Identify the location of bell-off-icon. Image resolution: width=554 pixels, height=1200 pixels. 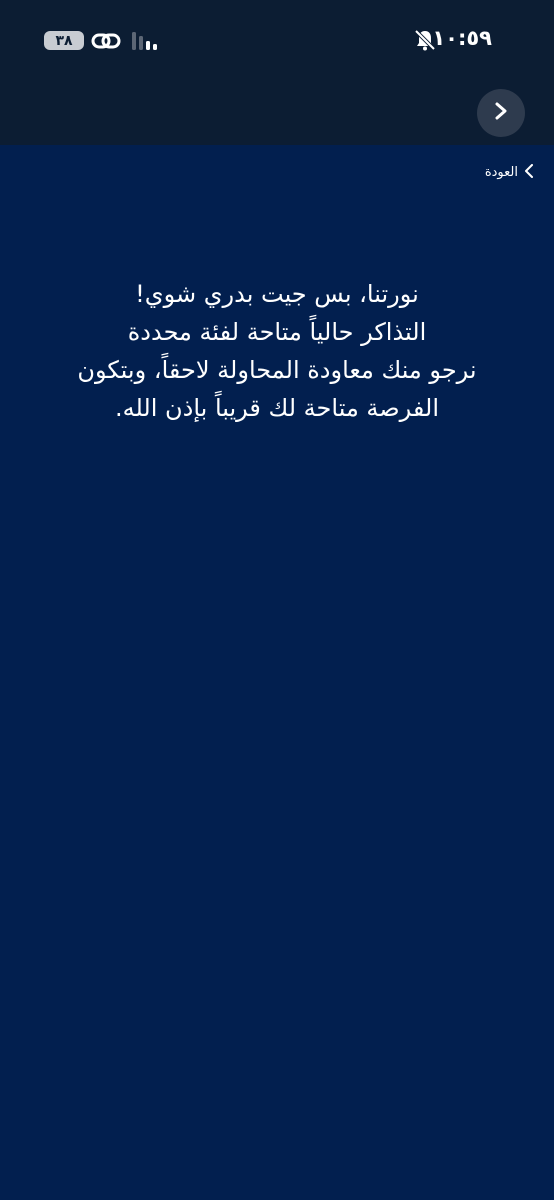
(425, 40).